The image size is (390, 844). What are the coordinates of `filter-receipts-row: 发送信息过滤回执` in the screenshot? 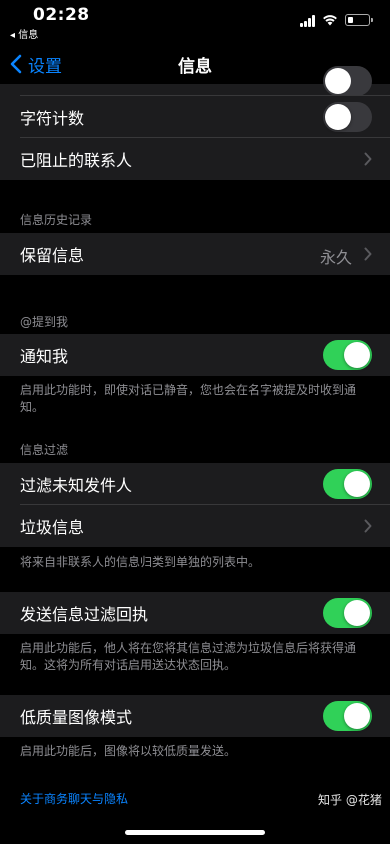 It's located at (195, 613).